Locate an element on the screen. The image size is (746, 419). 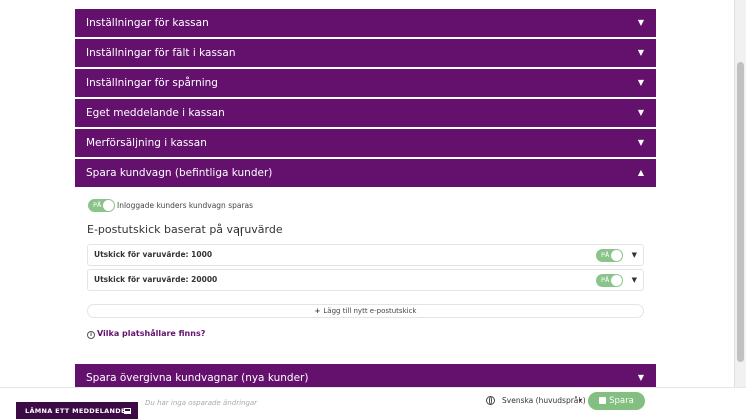
language-select: Svenska (huvudspråk) ▾ is located at coordinates (541, 401).